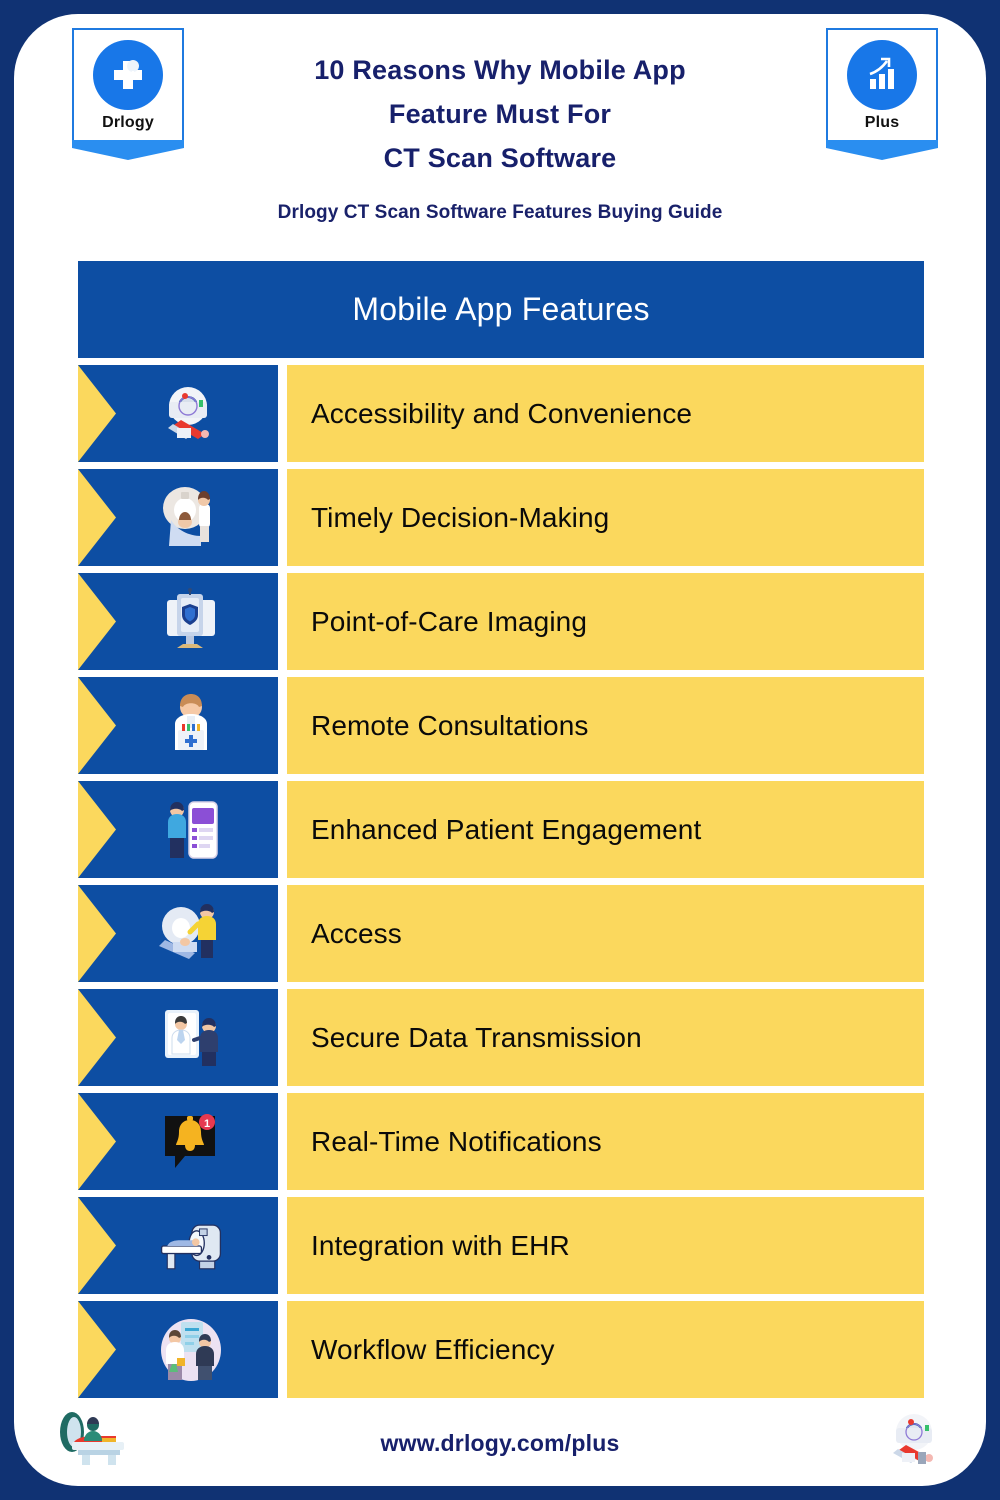 Image resolution: width=1000 pixels, height=1500 pixels. I want to click on brand-badge-drlogy: Drlogy, so click(128, 97).